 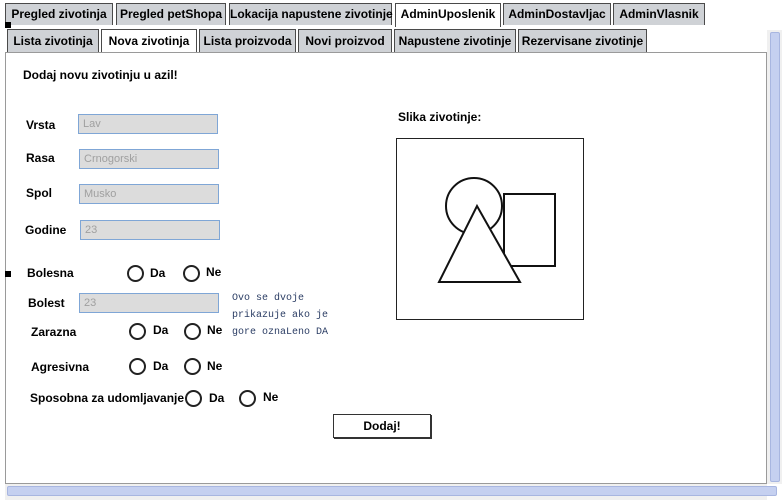 What do you see at coordinates (149, 159) in the screenshot?
I see `rasa-input: Crnogorski` at bounding box center [149, 159].